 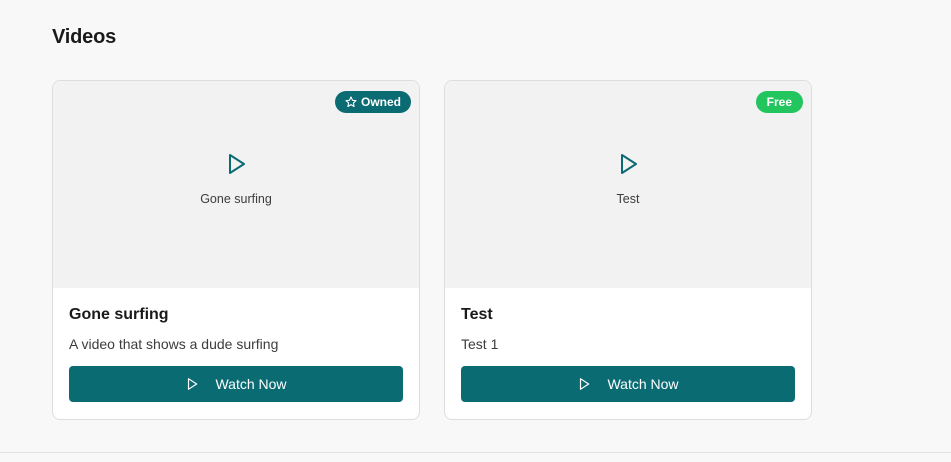 What do you see at coordinates (475, 452) in the screenshot?
I see `divider` at bounding box center [475, 452].